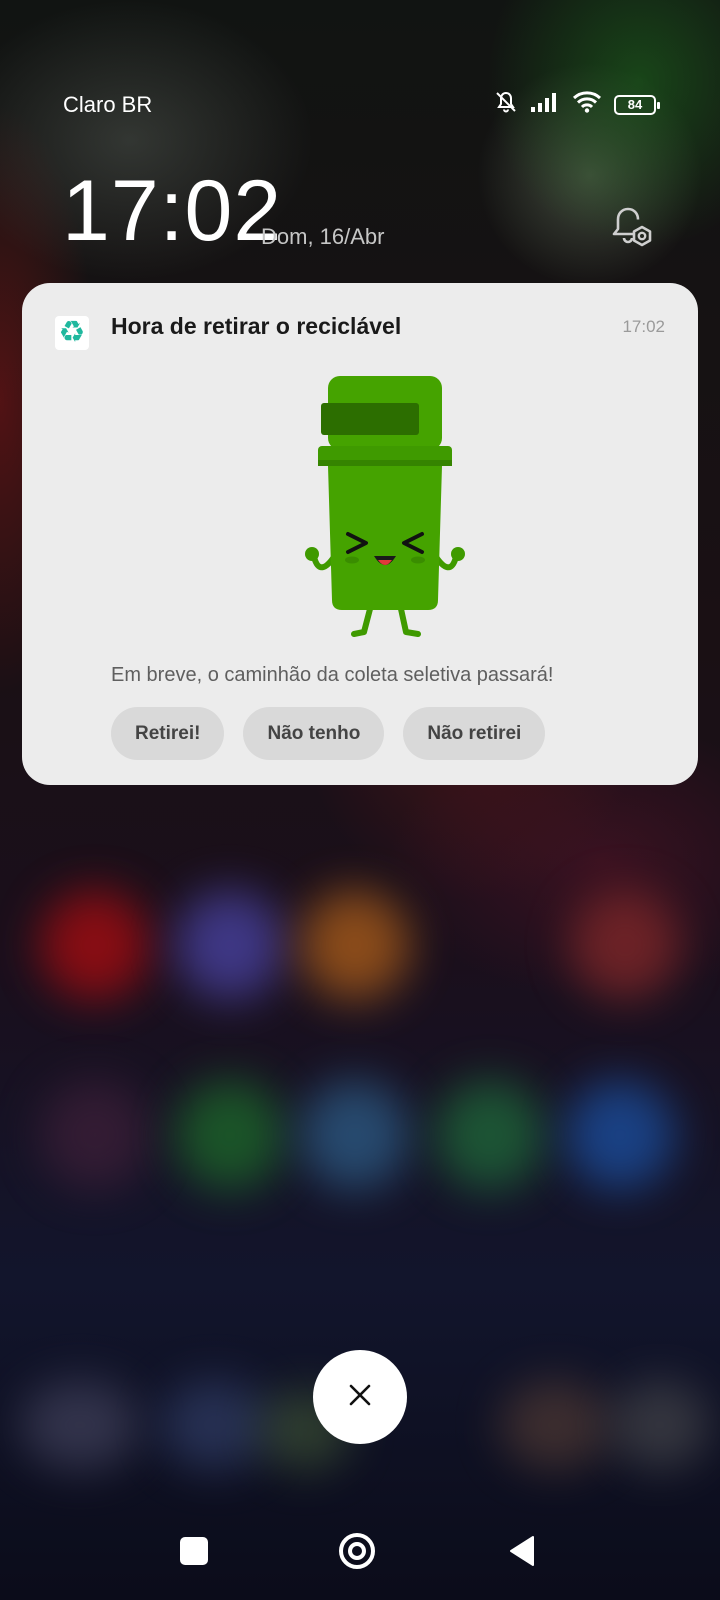 This screenshot has width=720, height=1600. Describe the element at coordinates (108, 104) in the screenshot. I see `carrier-label: Claro BR` at that location.